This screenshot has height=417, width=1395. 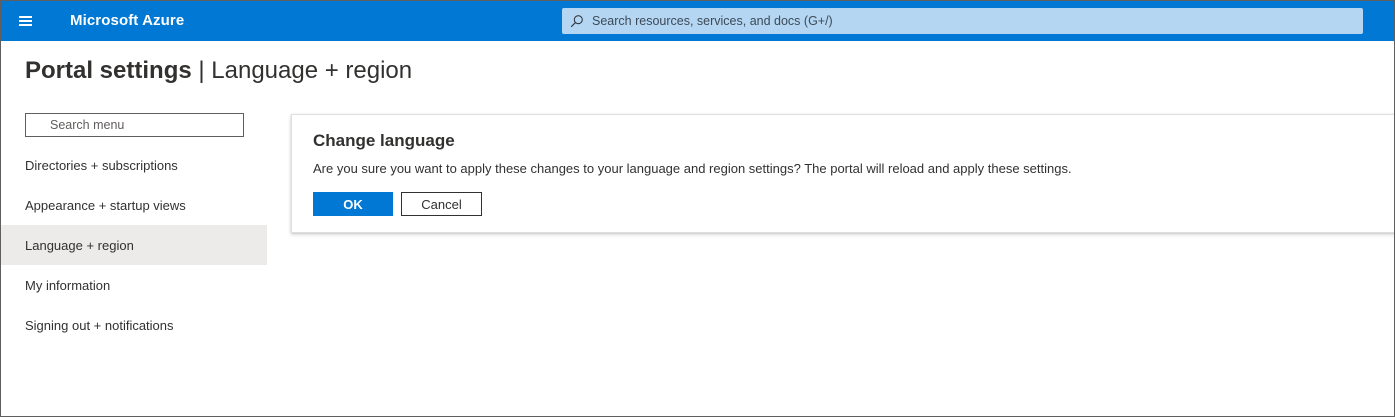 I want to click on menu-item-label: My information, so click(x=68, y=285).